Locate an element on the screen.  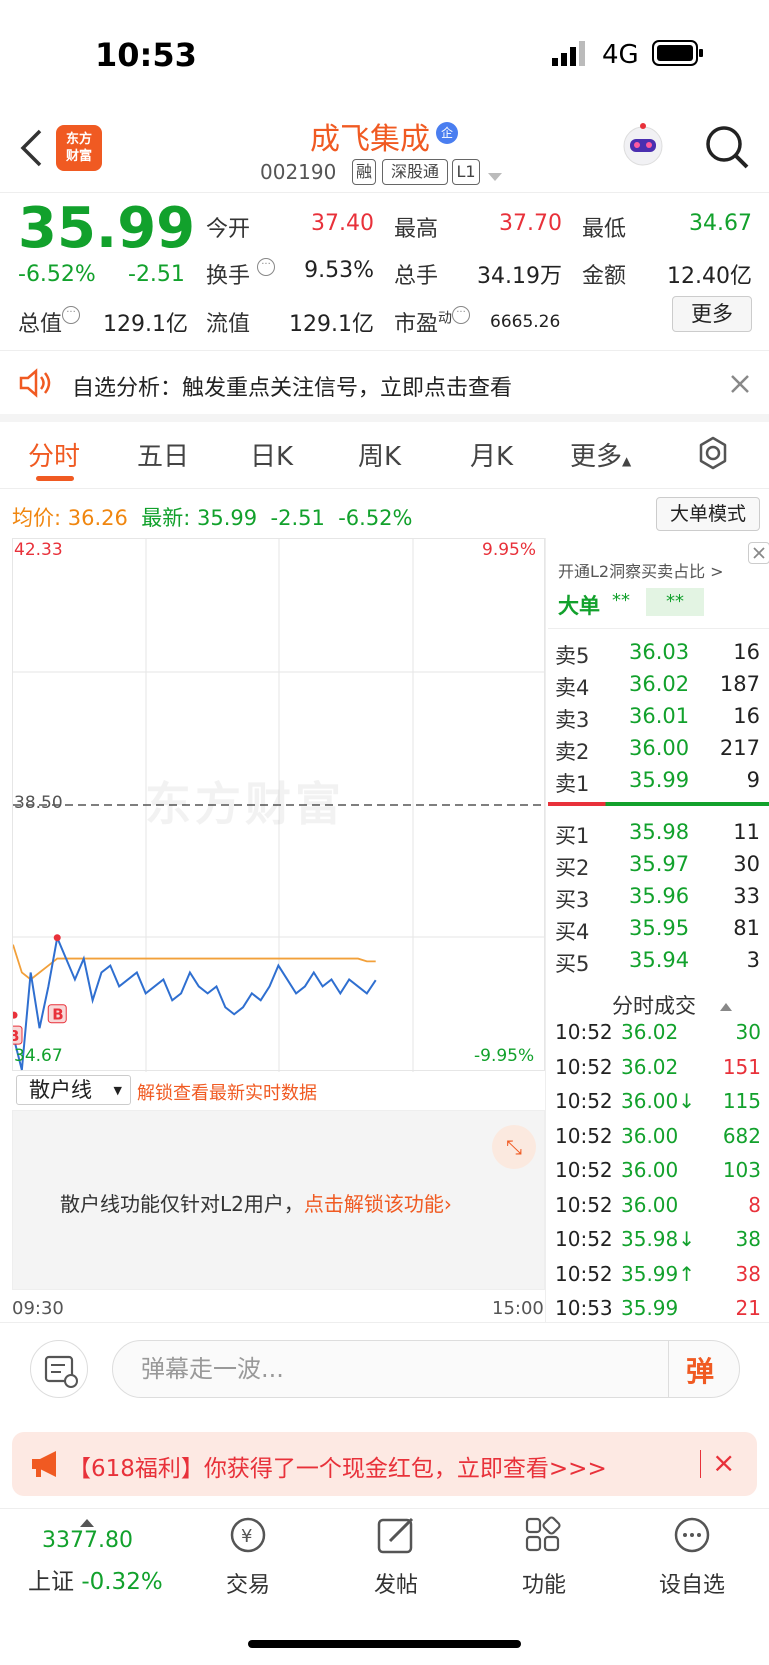
tick-row: 10:52 36.02 151 is located at coordinates (658, 1071).